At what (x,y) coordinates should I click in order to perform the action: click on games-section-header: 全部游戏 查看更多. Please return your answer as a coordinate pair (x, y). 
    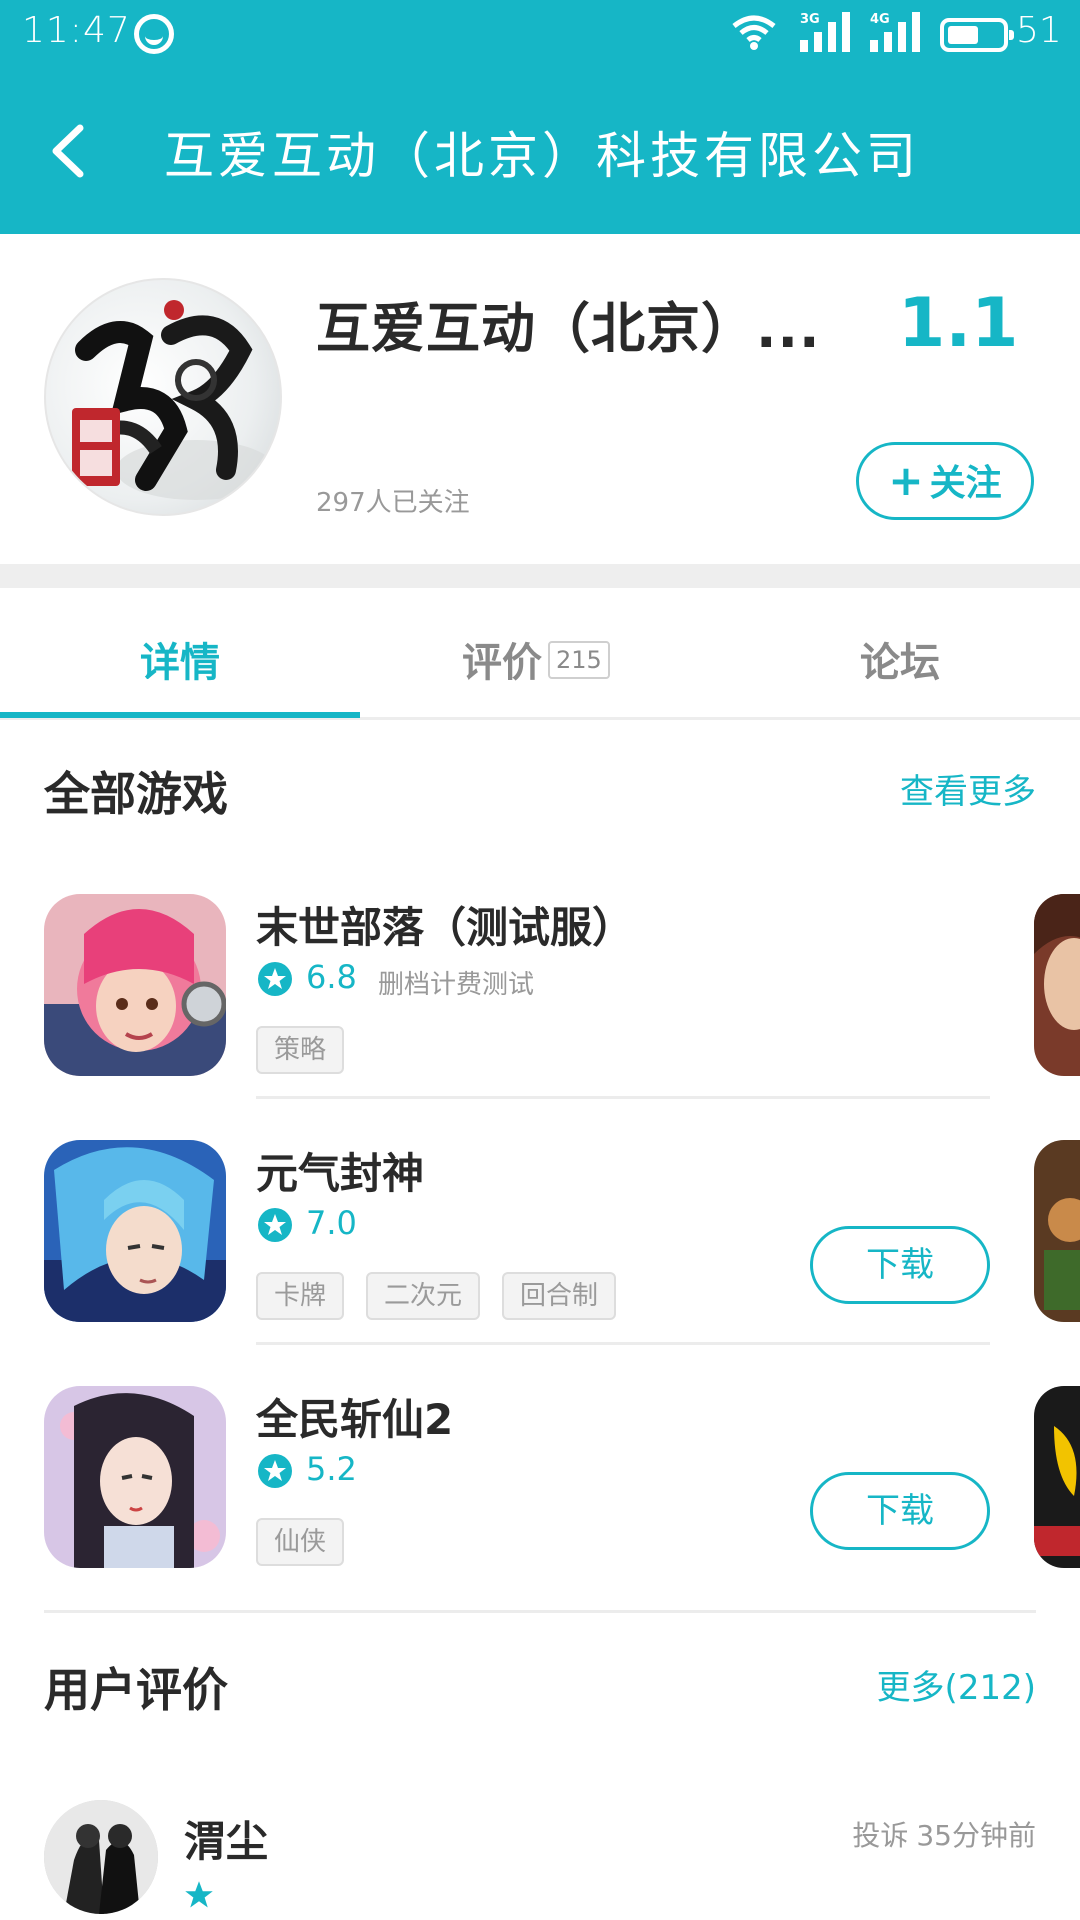
    Looking at the image, I should click on (540, 793).